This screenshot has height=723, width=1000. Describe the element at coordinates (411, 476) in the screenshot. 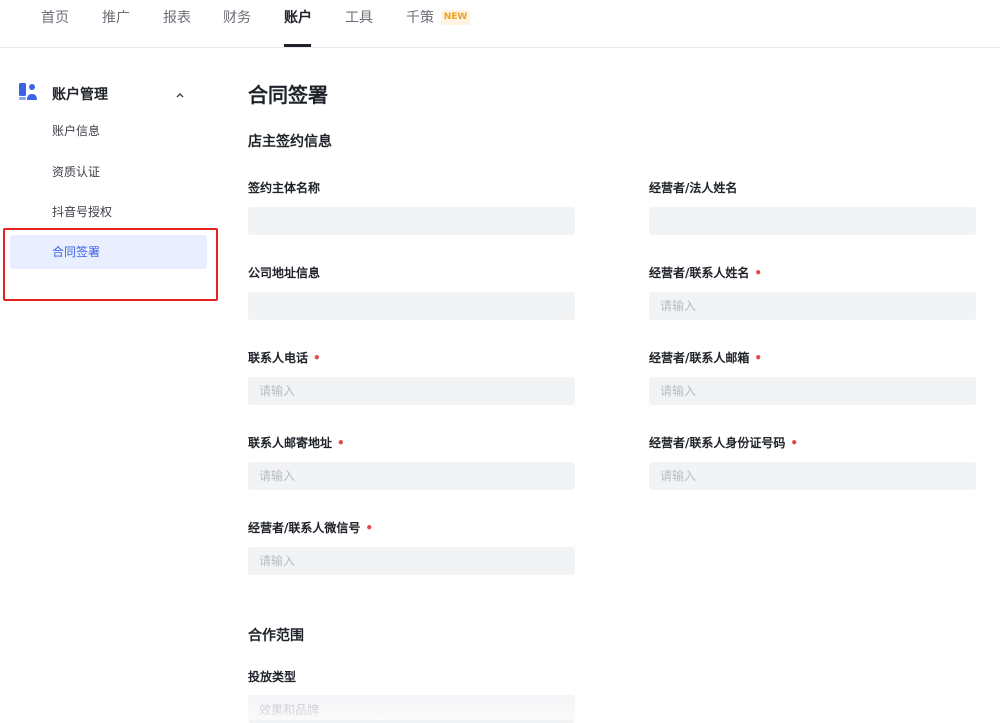

I see `mail-address-field` at that location.